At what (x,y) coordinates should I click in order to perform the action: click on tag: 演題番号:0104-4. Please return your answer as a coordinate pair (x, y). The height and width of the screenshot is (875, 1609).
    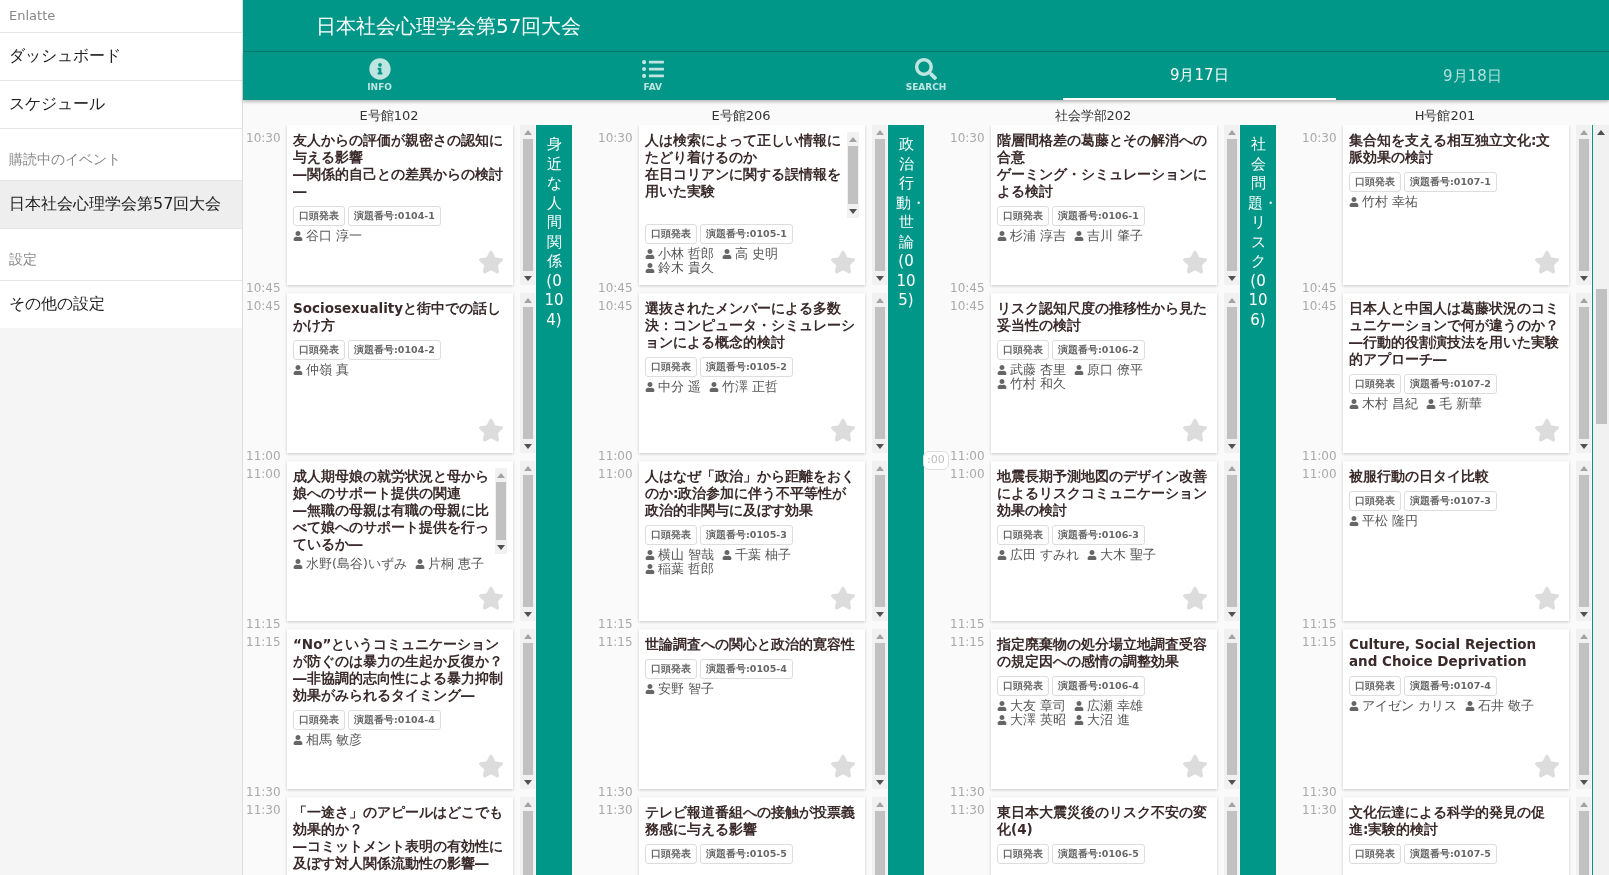
    Looking at the image, I should click on (394, 720).